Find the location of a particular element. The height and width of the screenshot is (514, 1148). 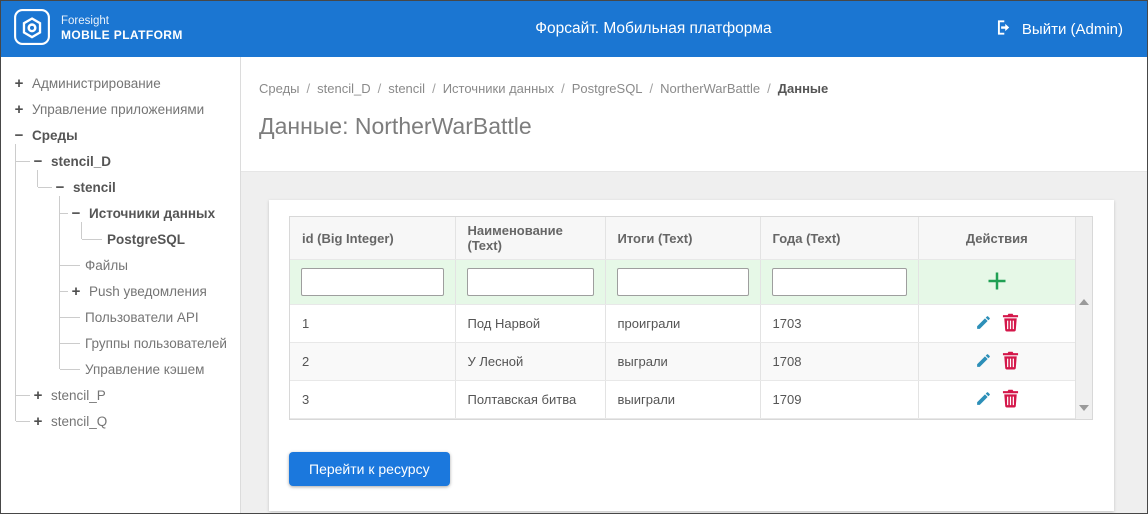

brand-text: Foresight MOBILE PLATFORM is located at coordinates (122, 28).